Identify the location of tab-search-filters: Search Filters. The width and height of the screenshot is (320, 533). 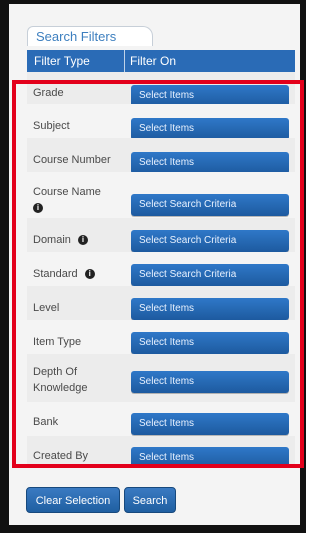
(90, 36).